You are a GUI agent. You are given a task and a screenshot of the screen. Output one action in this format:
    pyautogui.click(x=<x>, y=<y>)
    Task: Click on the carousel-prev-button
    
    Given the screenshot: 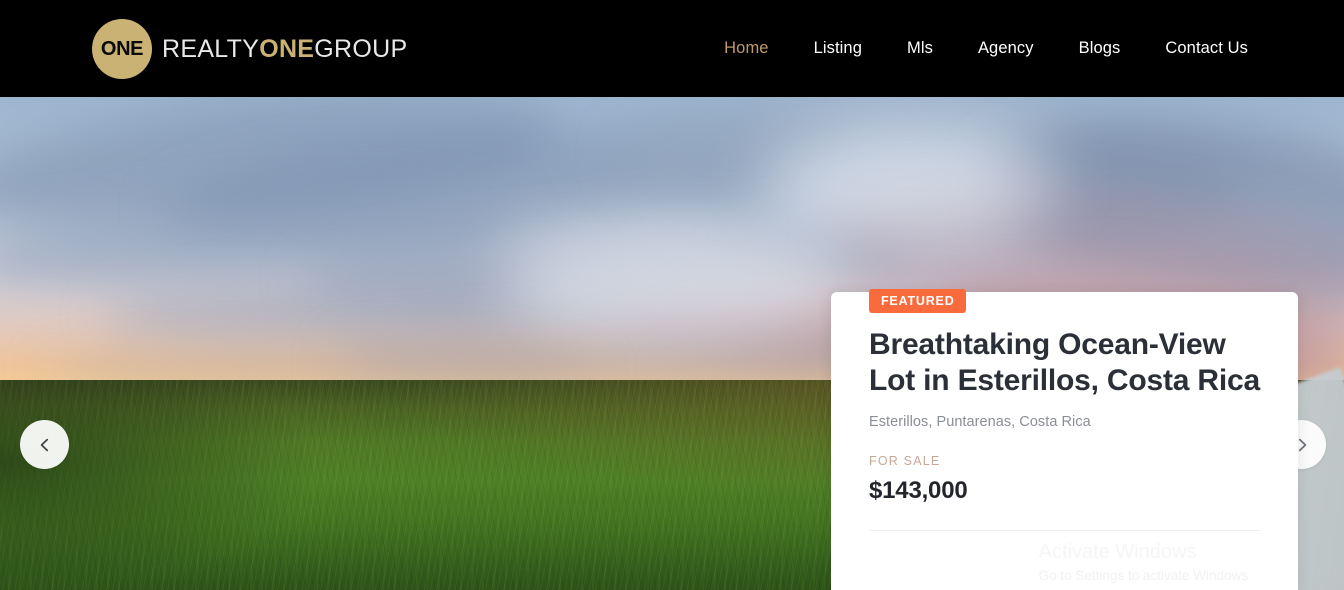 What is the action you would take?
    pyautogui.click(x=44, y=444)
    